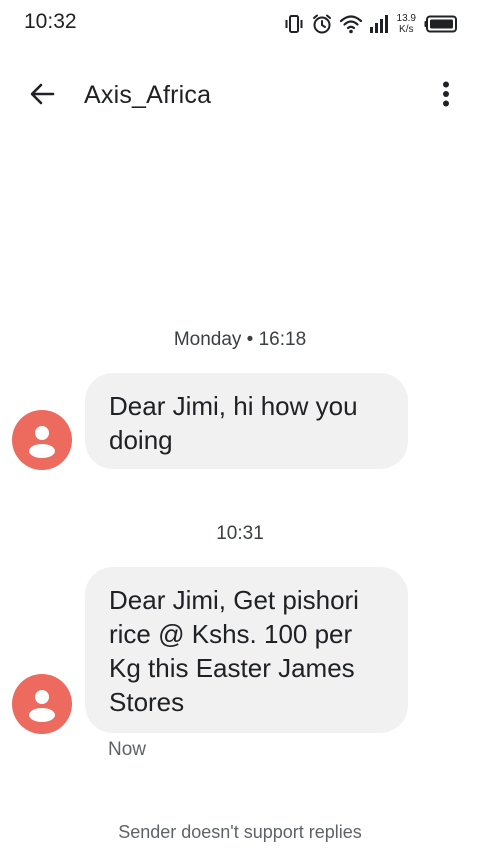 This screenshot has width=480, height=854. What do you see at coordinates (379, 24) in the screenshot?
I see `signal-icon` at bounding box center [379, 24].